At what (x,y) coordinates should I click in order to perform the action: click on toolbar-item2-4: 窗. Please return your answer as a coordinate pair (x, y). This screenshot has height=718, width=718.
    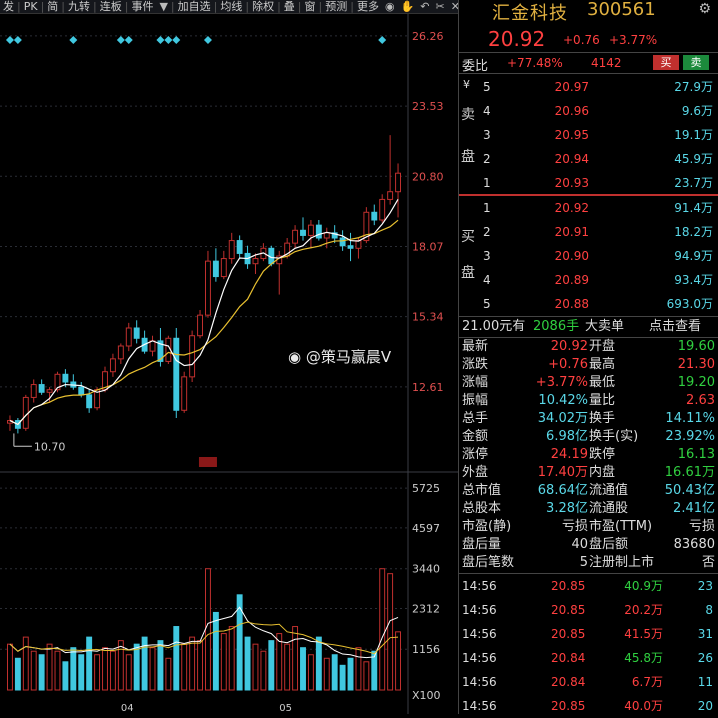
    Looking at the image, I should click on (310, 6).